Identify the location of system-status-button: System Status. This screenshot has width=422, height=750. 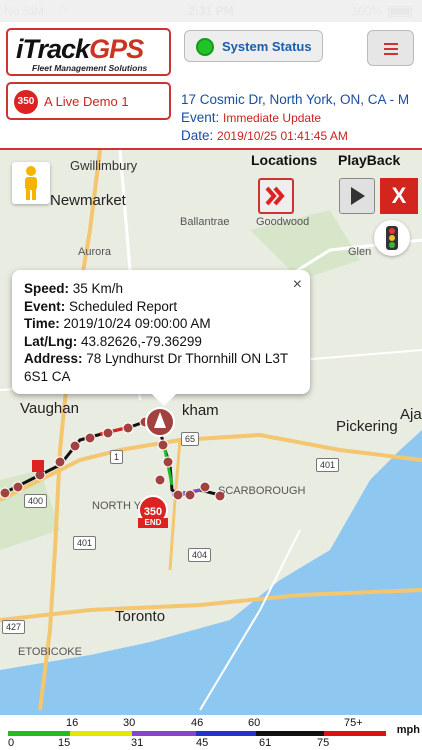
(253, 46).